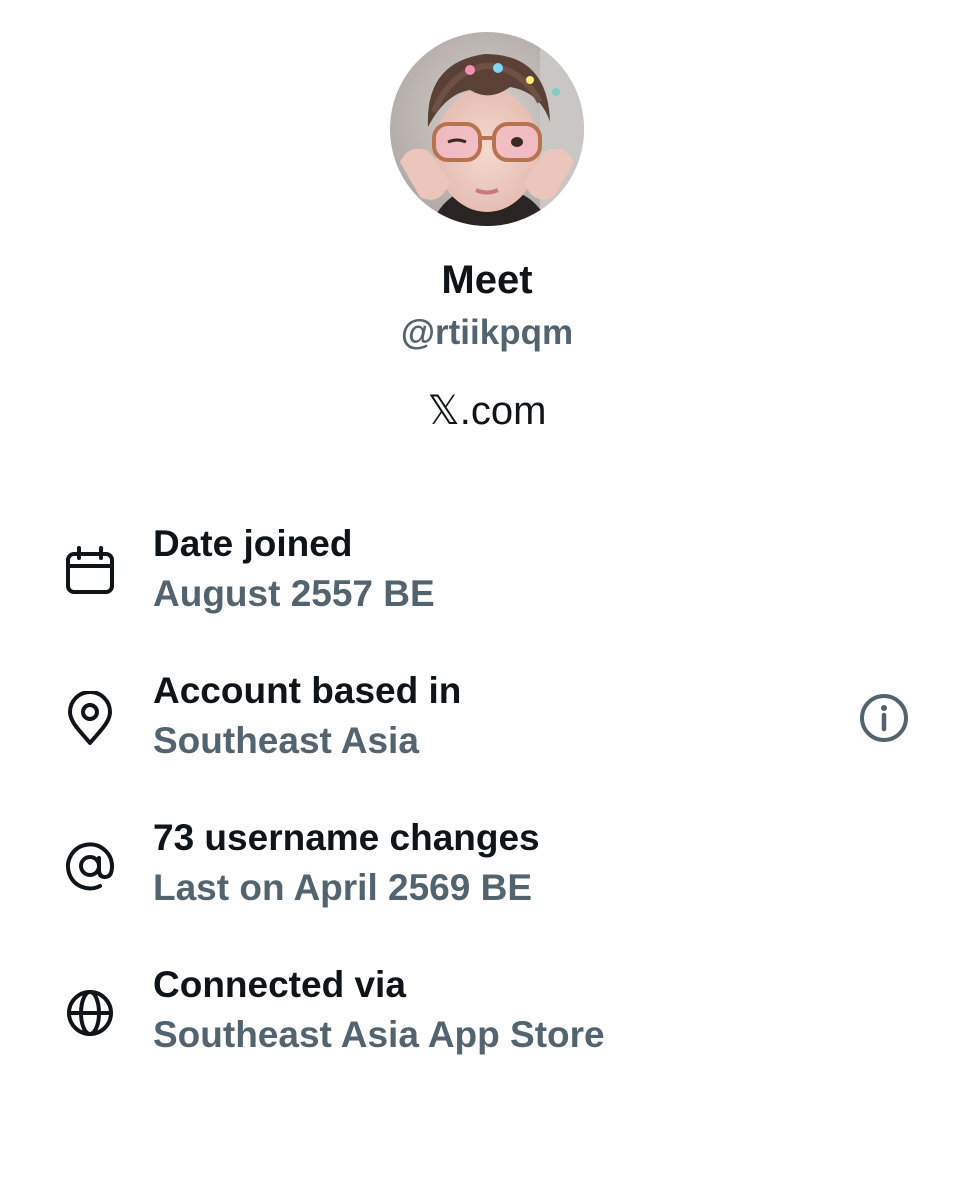 The height and width of the screenshot is (1200, 974). Describe the element at coordinates (90, 866) in the screenshot. I see `at-sign-icon` at that location.